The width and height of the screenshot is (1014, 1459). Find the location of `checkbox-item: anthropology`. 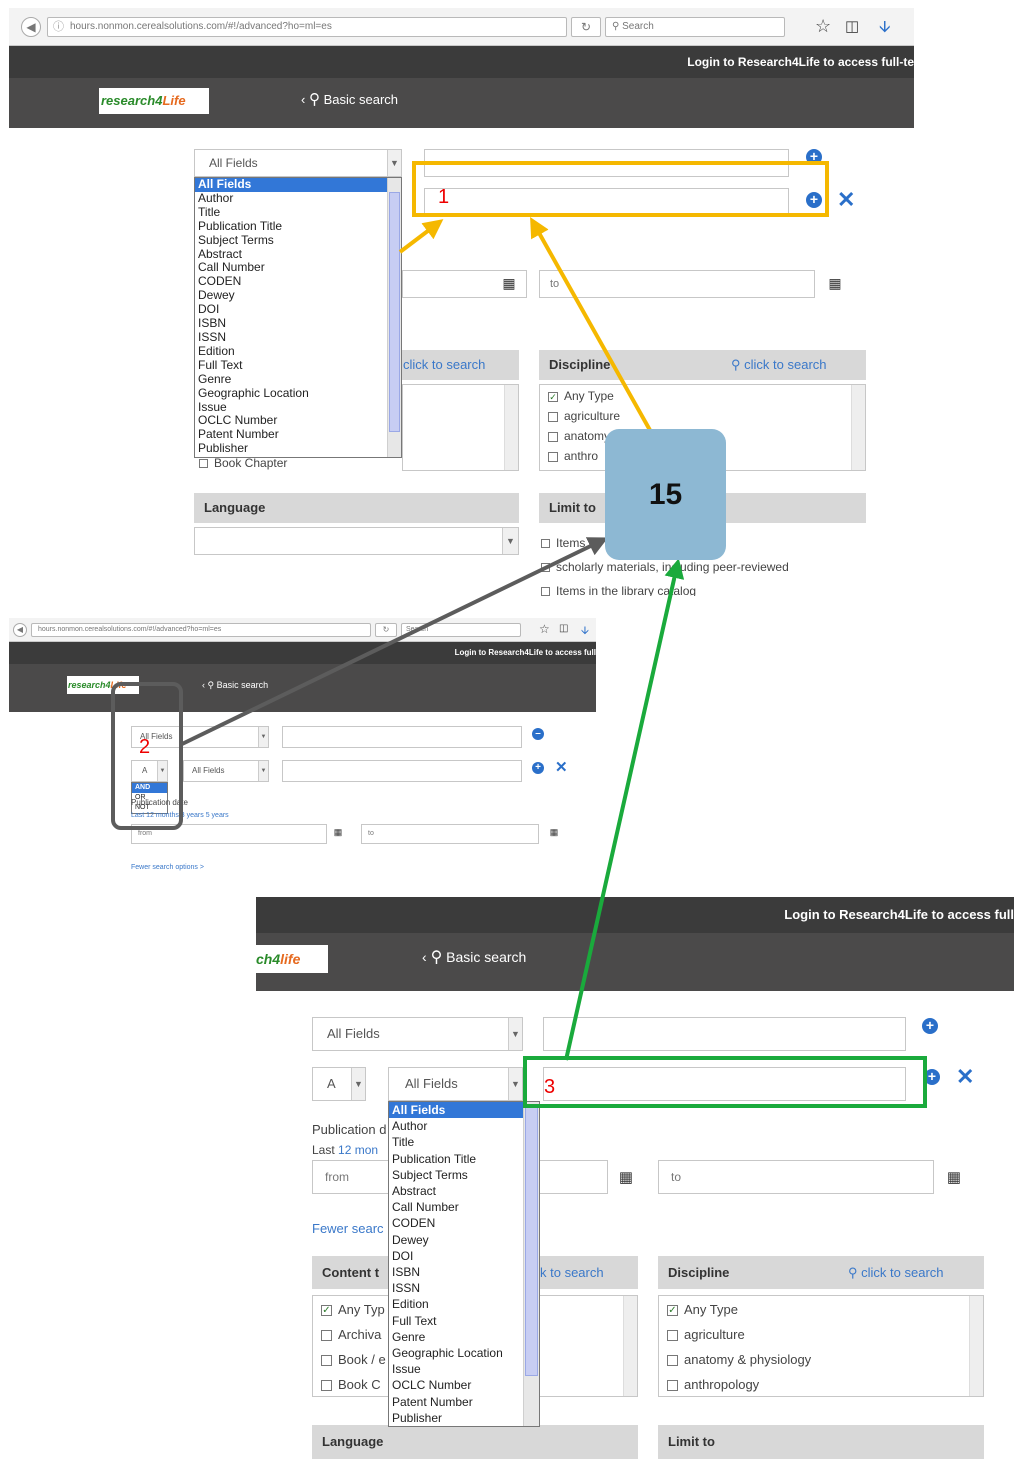

checkbox-item: anthropology is located at coordinates (713, 1384).